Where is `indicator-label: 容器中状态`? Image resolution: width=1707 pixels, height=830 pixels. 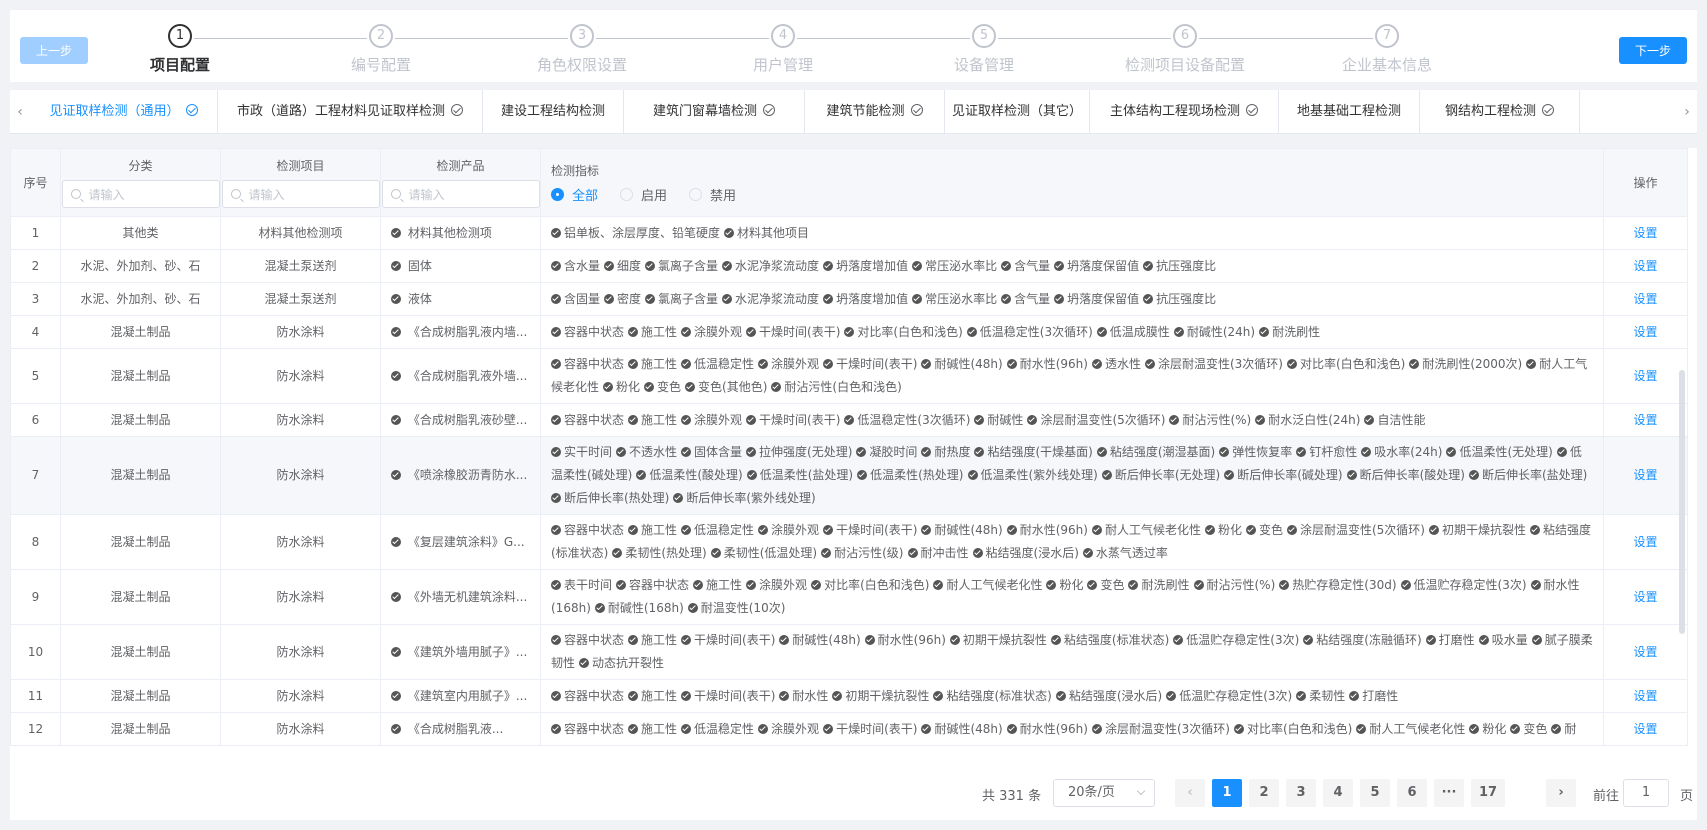
indicator-label: 容器中状态 is located at coordinates (594, 364).